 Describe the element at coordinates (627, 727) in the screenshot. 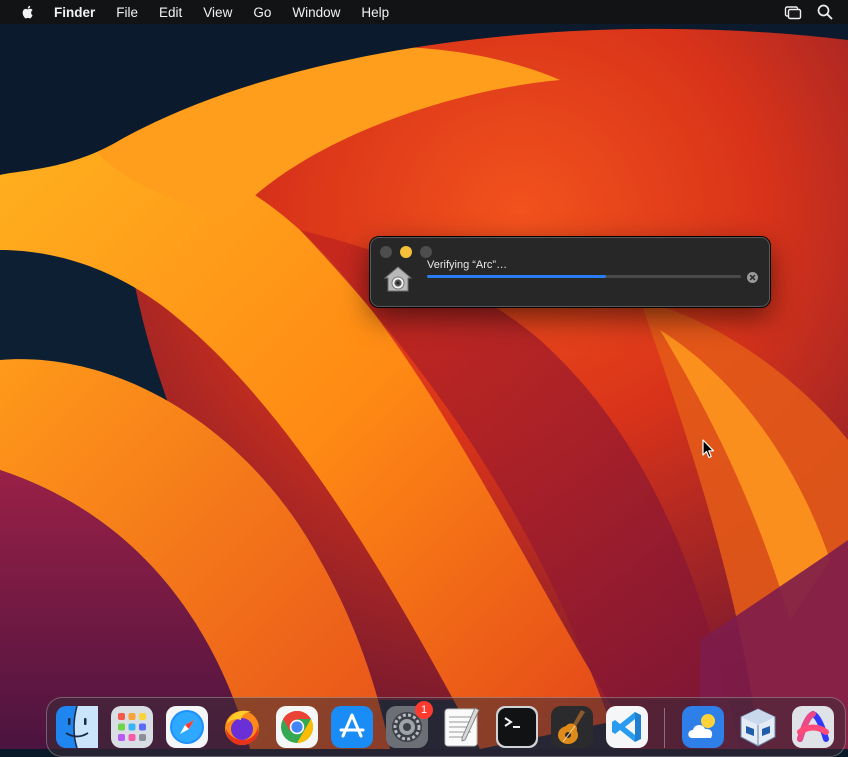

I see `dock-vscode-icon` at that location.